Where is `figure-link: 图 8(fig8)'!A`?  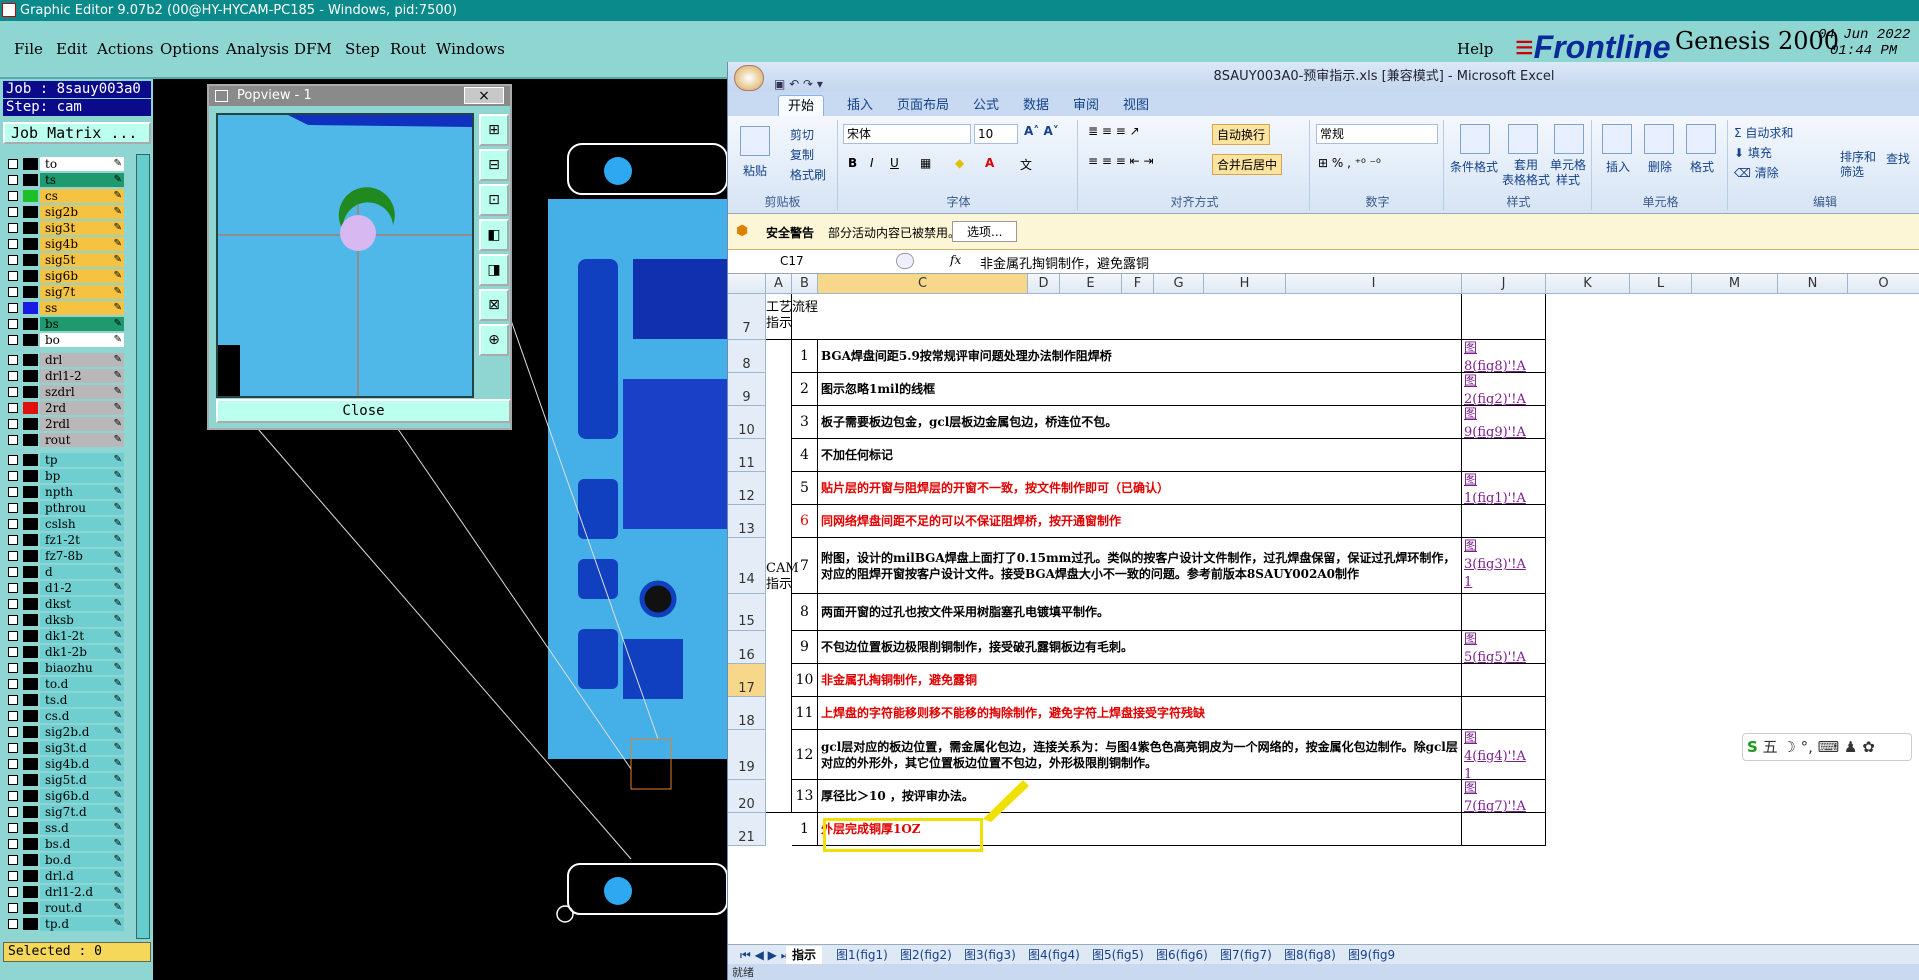
figure-link: 图 8(fig8)'!A is located at coordinates (1504, 356).